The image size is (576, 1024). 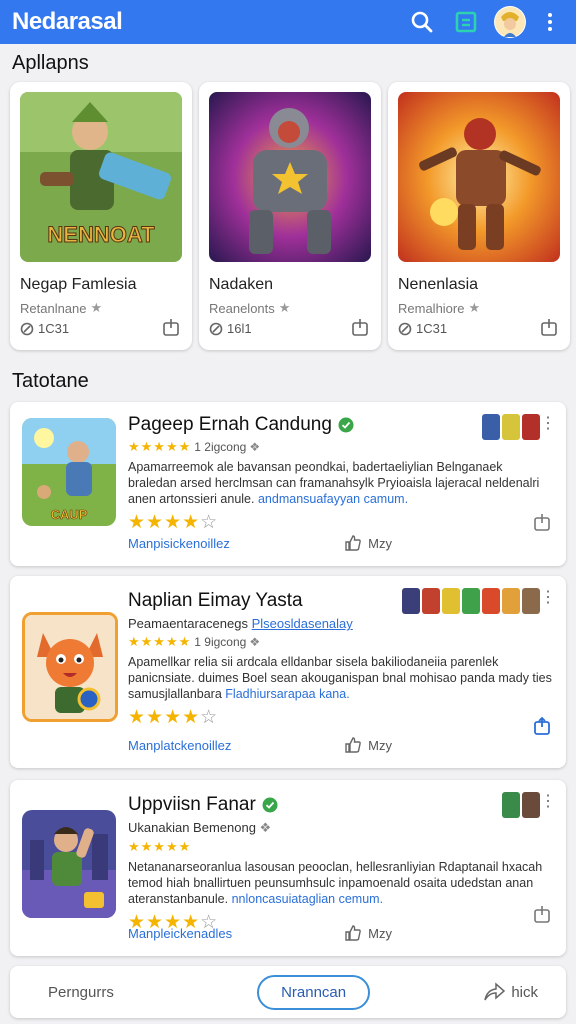 I want to click on featured-subtitle: Retanlnane ★, so click(x=101, y=308).